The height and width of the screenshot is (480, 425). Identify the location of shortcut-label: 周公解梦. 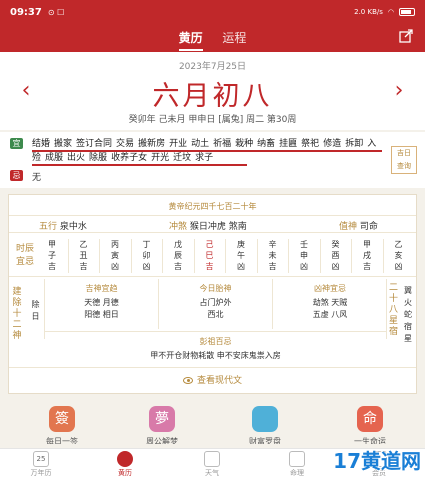
(162, 440).